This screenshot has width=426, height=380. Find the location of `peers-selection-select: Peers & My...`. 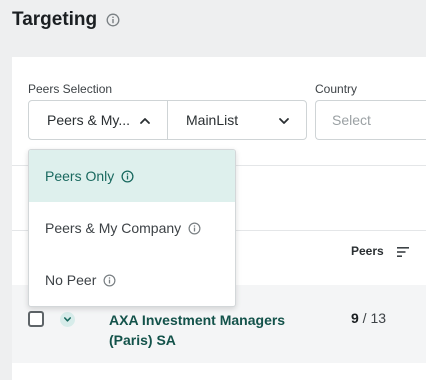

peers-selection-select: Peers & My... is located at coordinates (98, 120).